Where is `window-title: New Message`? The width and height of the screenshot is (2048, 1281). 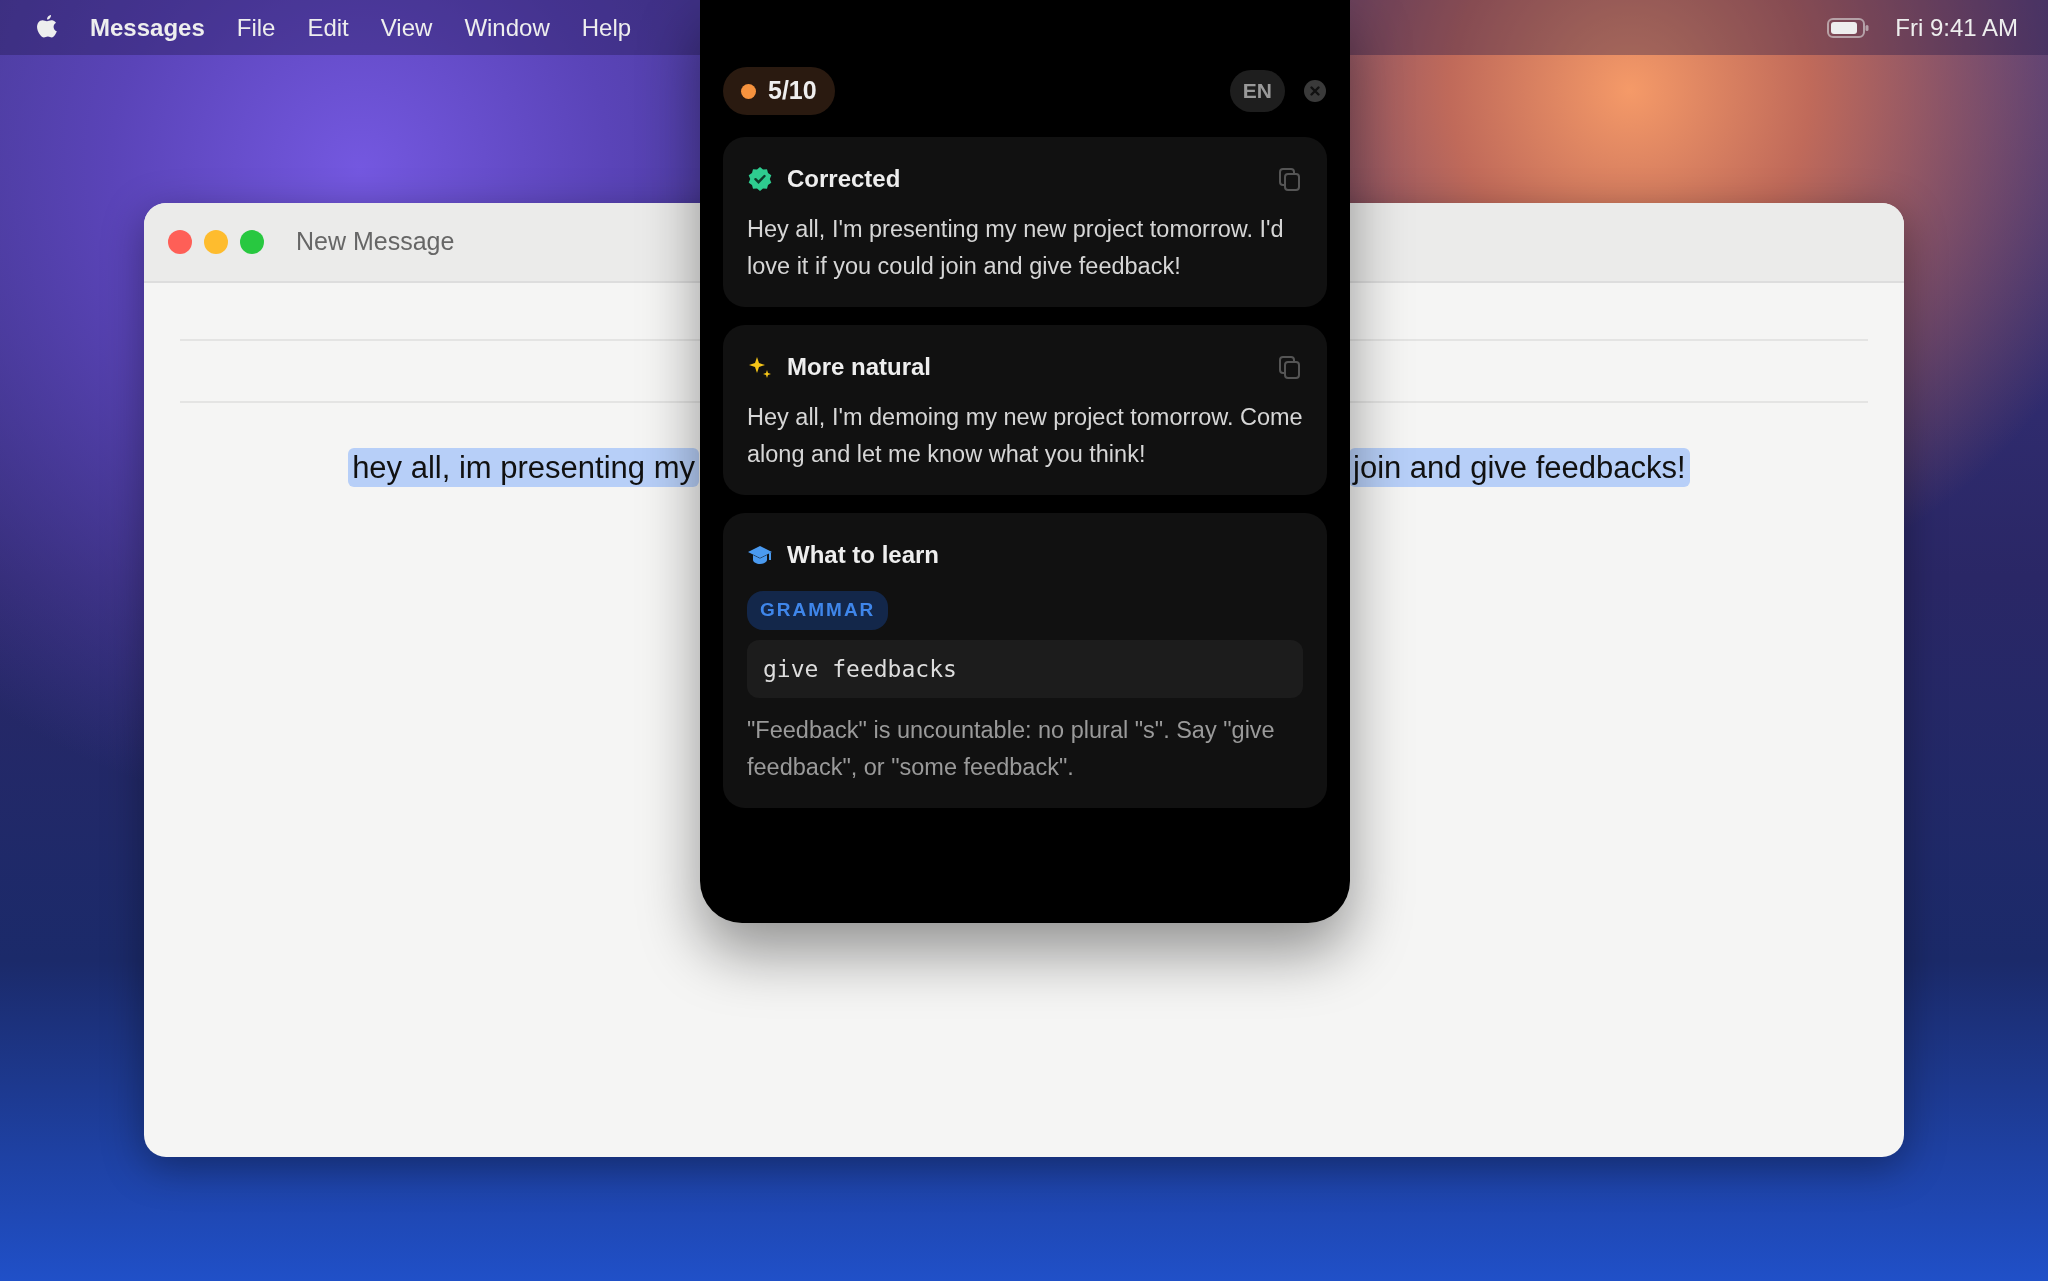
window-title: New Message is located at coordinates (375, 242).